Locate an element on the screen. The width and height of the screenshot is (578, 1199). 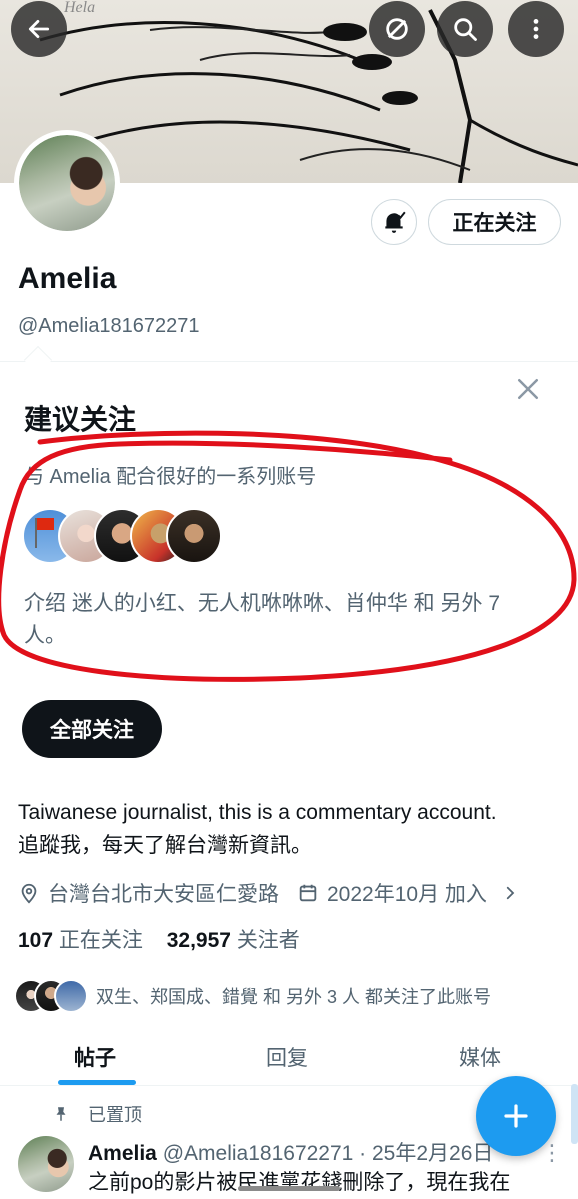
calendar-icon is located at coordinates (308, 893).